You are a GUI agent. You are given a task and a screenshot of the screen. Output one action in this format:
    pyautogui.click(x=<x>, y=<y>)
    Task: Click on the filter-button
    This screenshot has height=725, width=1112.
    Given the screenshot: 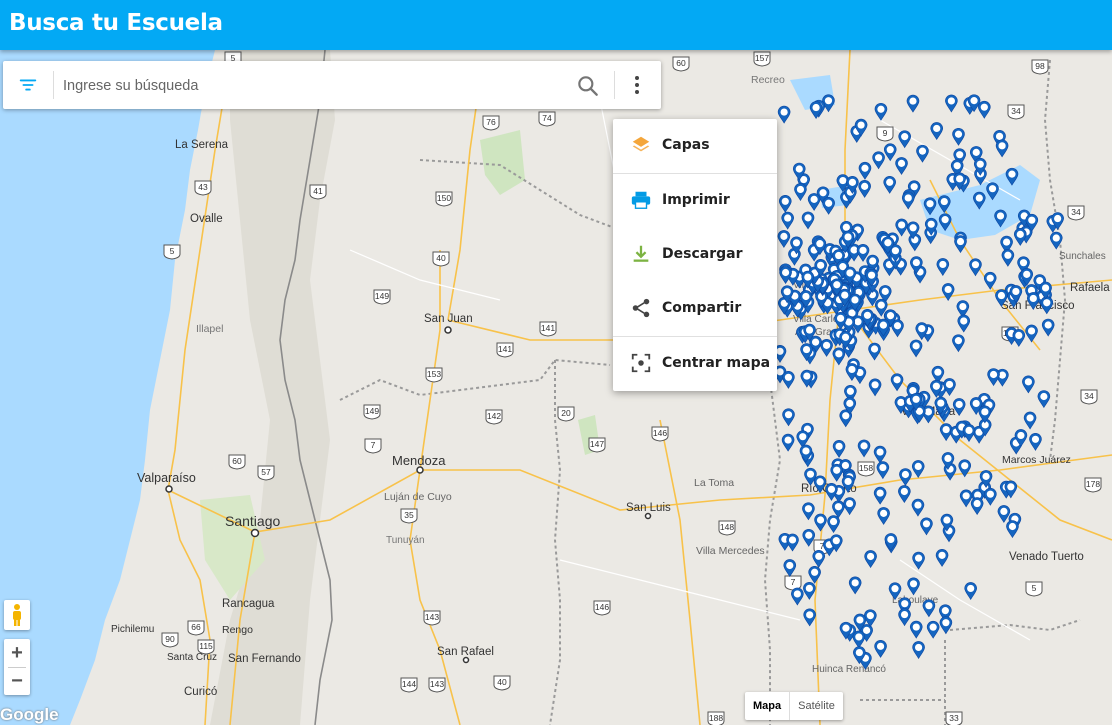 What is the action you would take?
    pyautogui.click(x=28, y=85)
    